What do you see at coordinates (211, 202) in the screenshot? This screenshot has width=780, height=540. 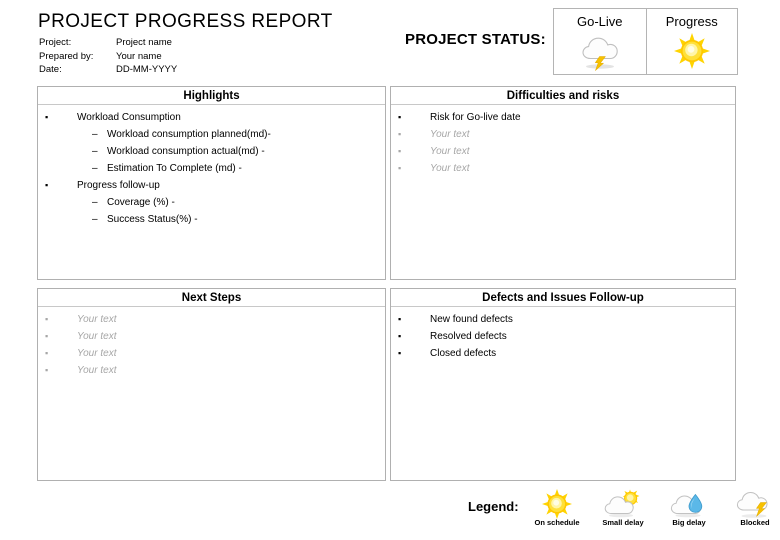 I see `list-subitem: – Coverage (%) -` at bounding box center [211, 202].